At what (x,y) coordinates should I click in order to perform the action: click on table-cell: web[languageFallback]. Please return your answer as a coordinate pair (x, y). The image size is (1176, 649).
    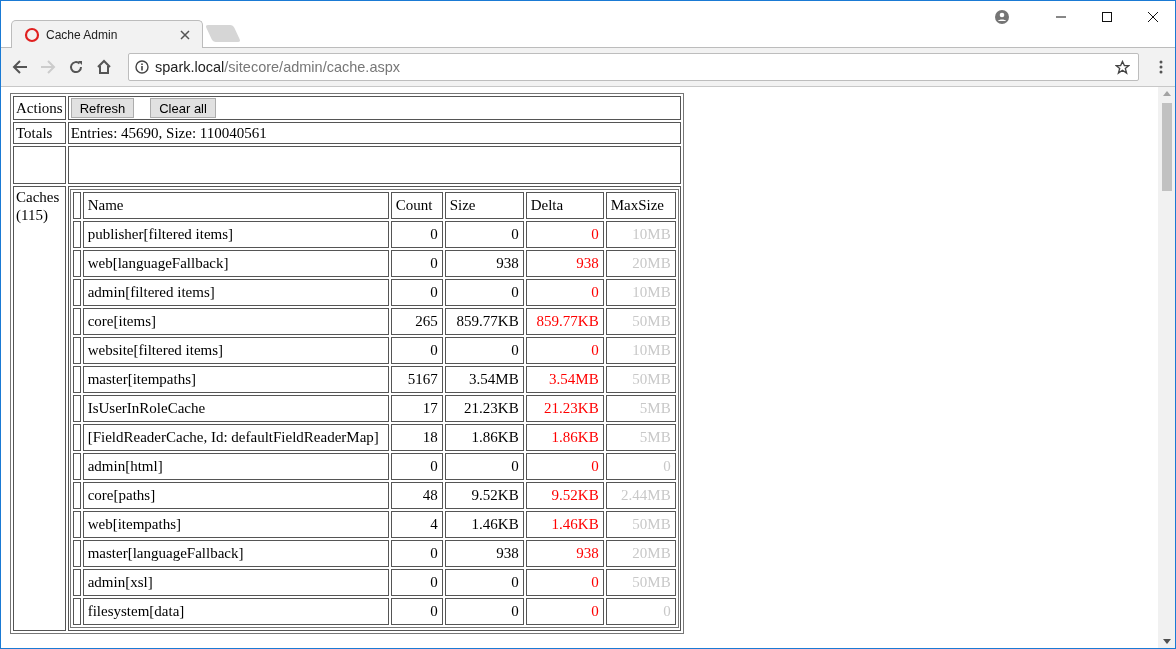
    Looking at the image, I should click on (235, 263).